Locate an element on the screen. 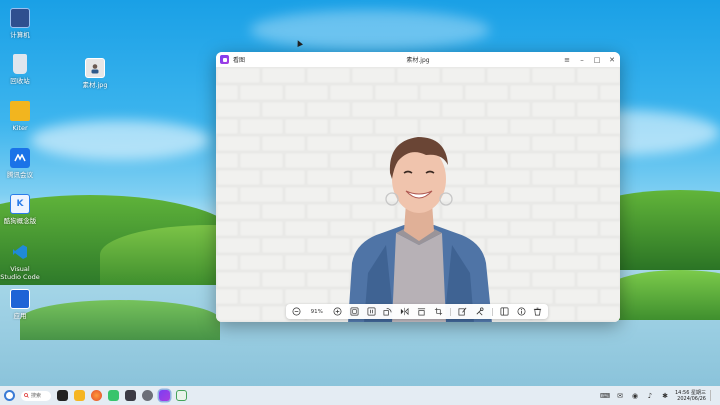 The height and width of the screenshot is (405, 720). crop-icon is located at coordinates (438, 311).